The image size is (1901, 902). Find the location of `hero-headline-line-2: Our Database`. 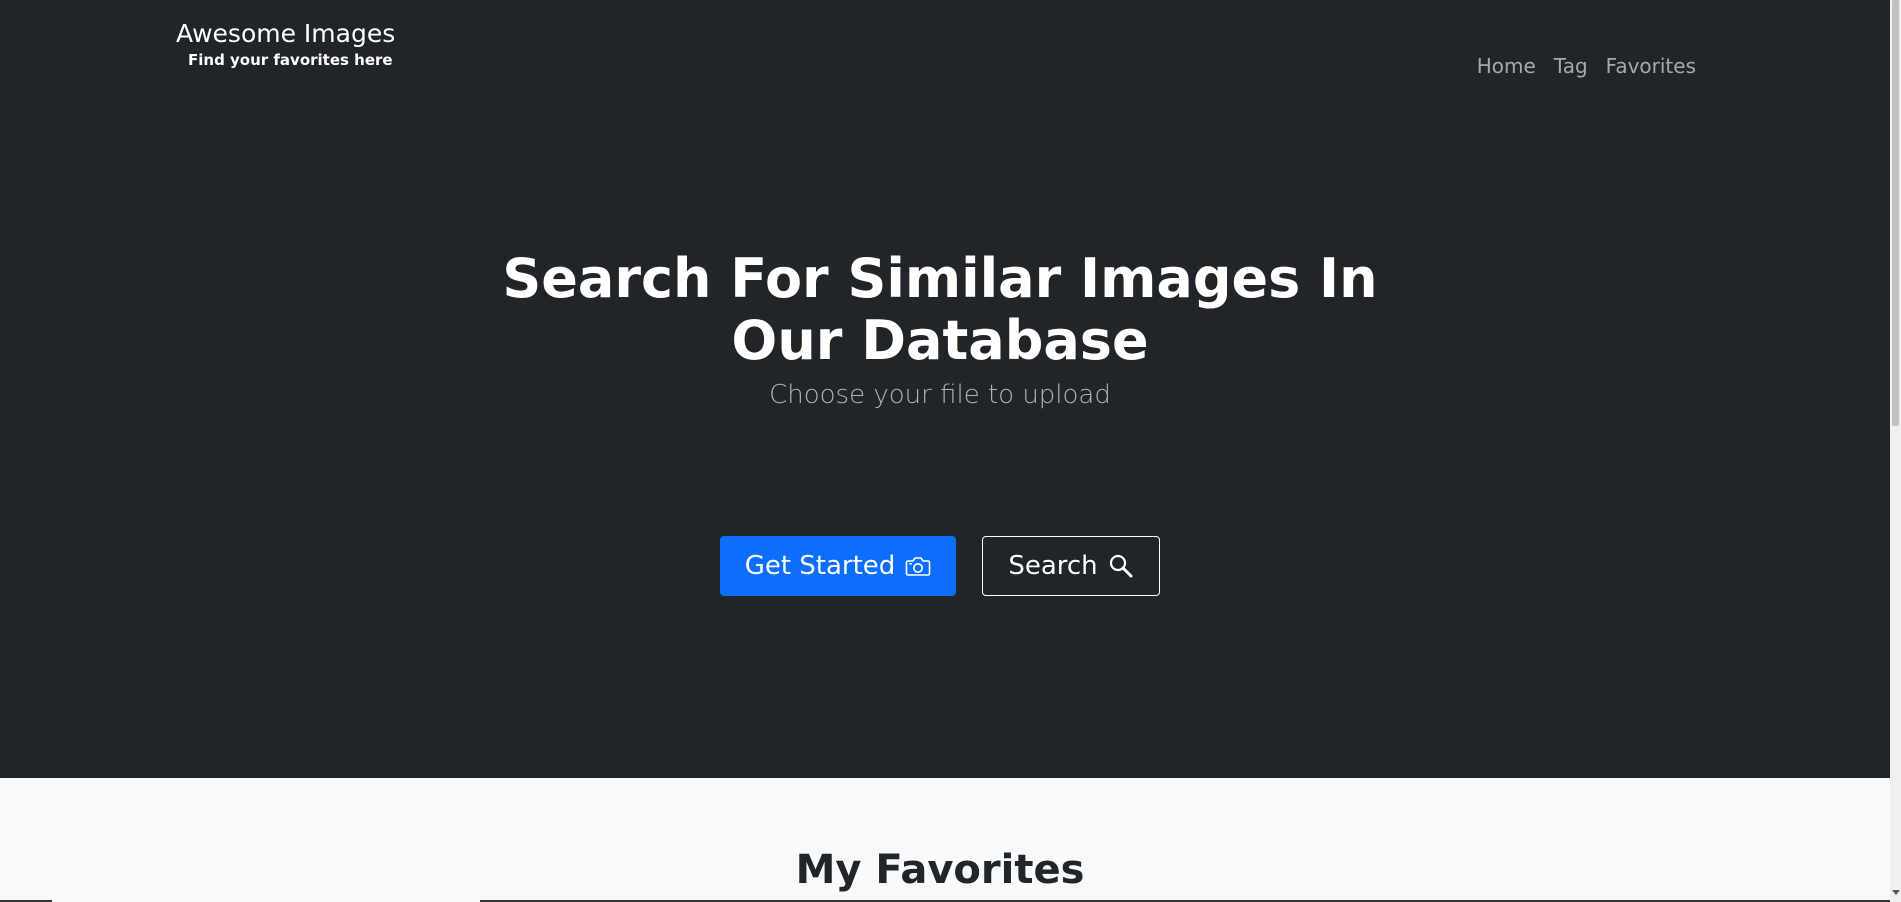

hero-headline-line-2: Our Database is located at coordinates (940, 340).